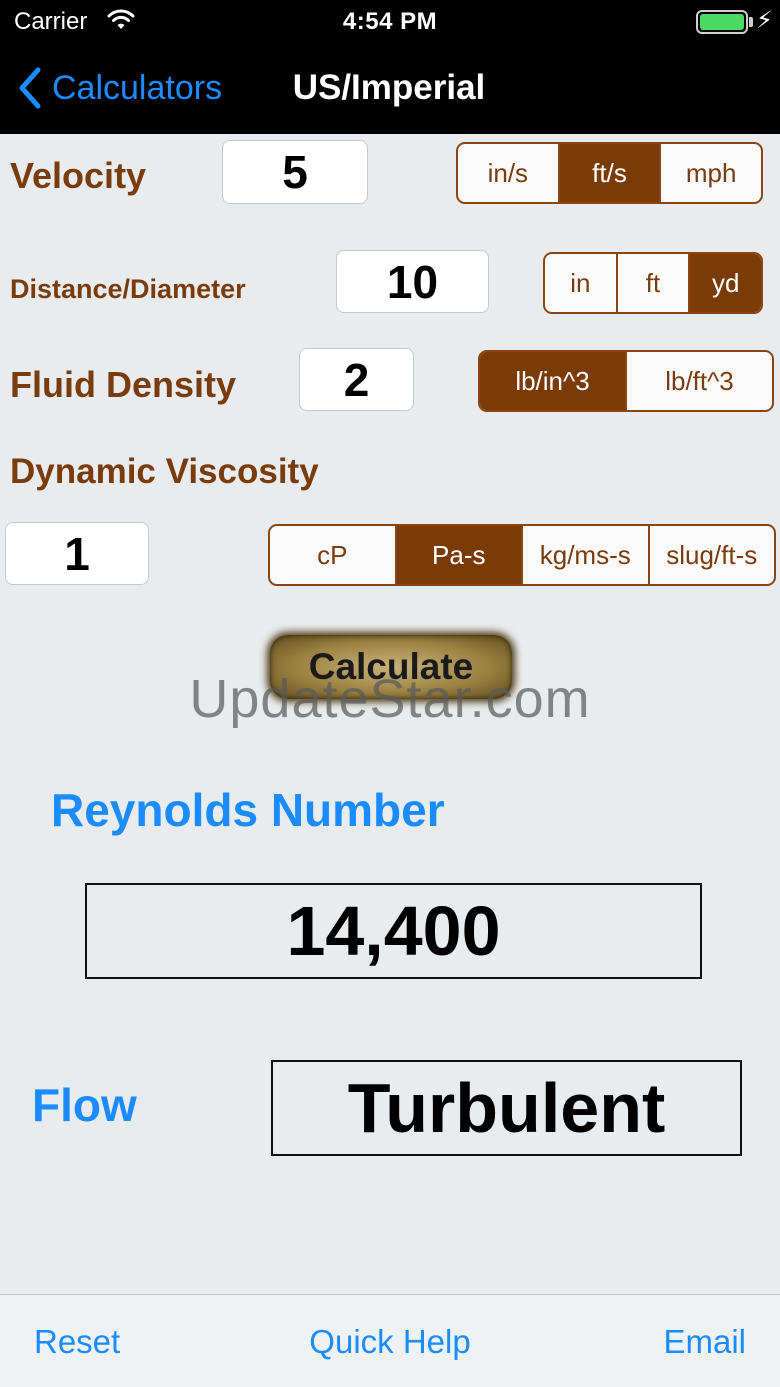  Describe the element at coordinates (724, 283) in the screenshot. I see `distance-unit-yd: yd` at that location.